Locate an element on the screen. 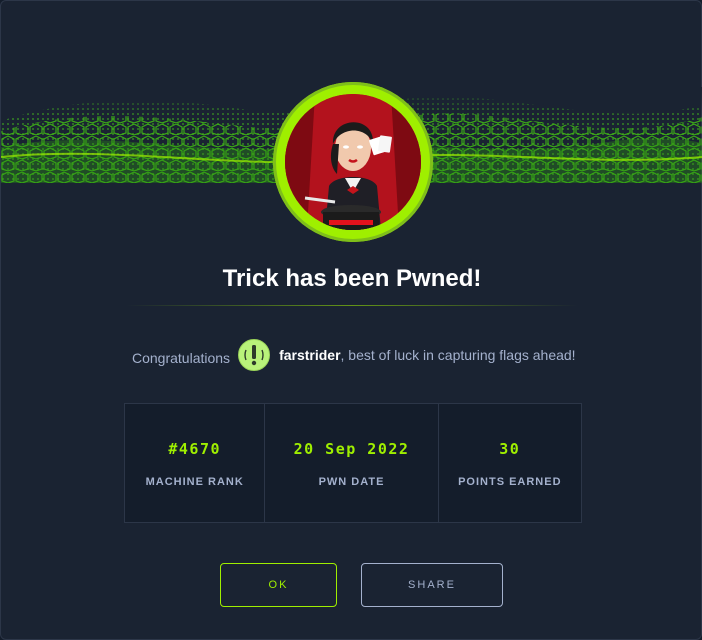 The image size is (702, 640). pwned-title: Trick has been Pwned! is located at coordinates (352, 278).